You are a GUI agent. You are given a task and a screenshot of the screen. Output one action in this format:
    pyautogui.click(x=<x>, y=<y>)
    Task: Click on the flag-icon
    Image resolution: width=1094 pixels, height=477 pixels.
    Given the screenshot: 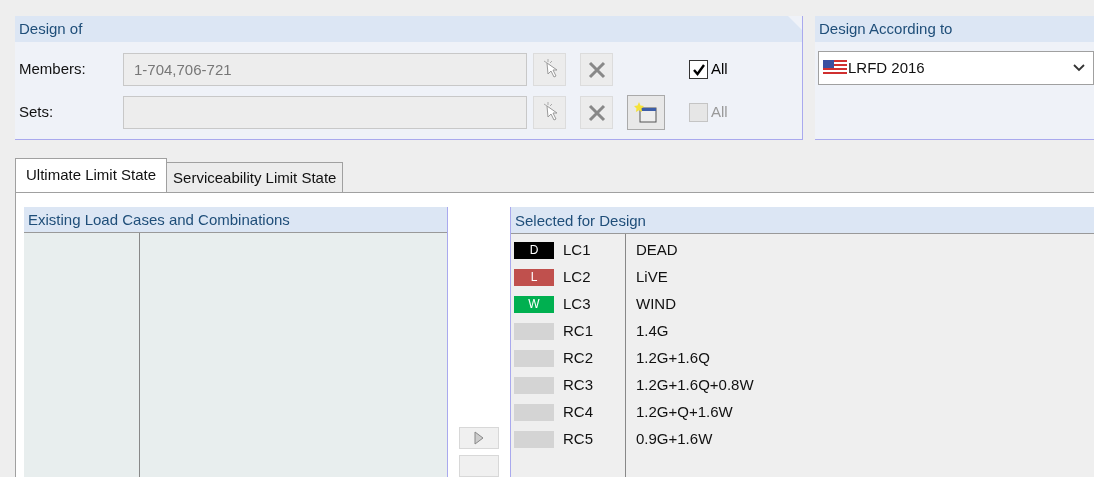 What is the action you would take?
    pyautogui.click(x=835, y=68)
    